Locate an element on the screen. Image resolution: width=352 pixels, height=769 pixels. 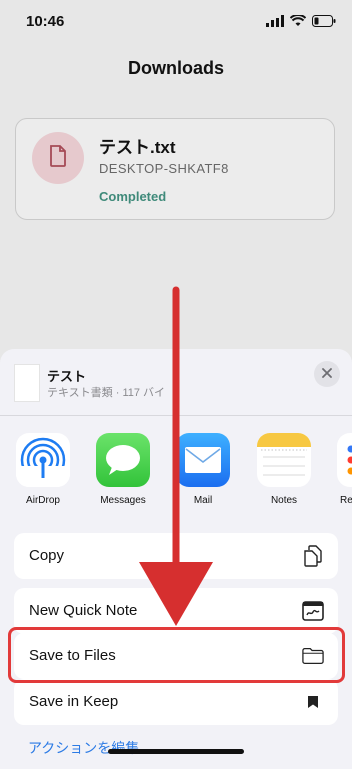
folder-icon is located at coordinates (313, 656).